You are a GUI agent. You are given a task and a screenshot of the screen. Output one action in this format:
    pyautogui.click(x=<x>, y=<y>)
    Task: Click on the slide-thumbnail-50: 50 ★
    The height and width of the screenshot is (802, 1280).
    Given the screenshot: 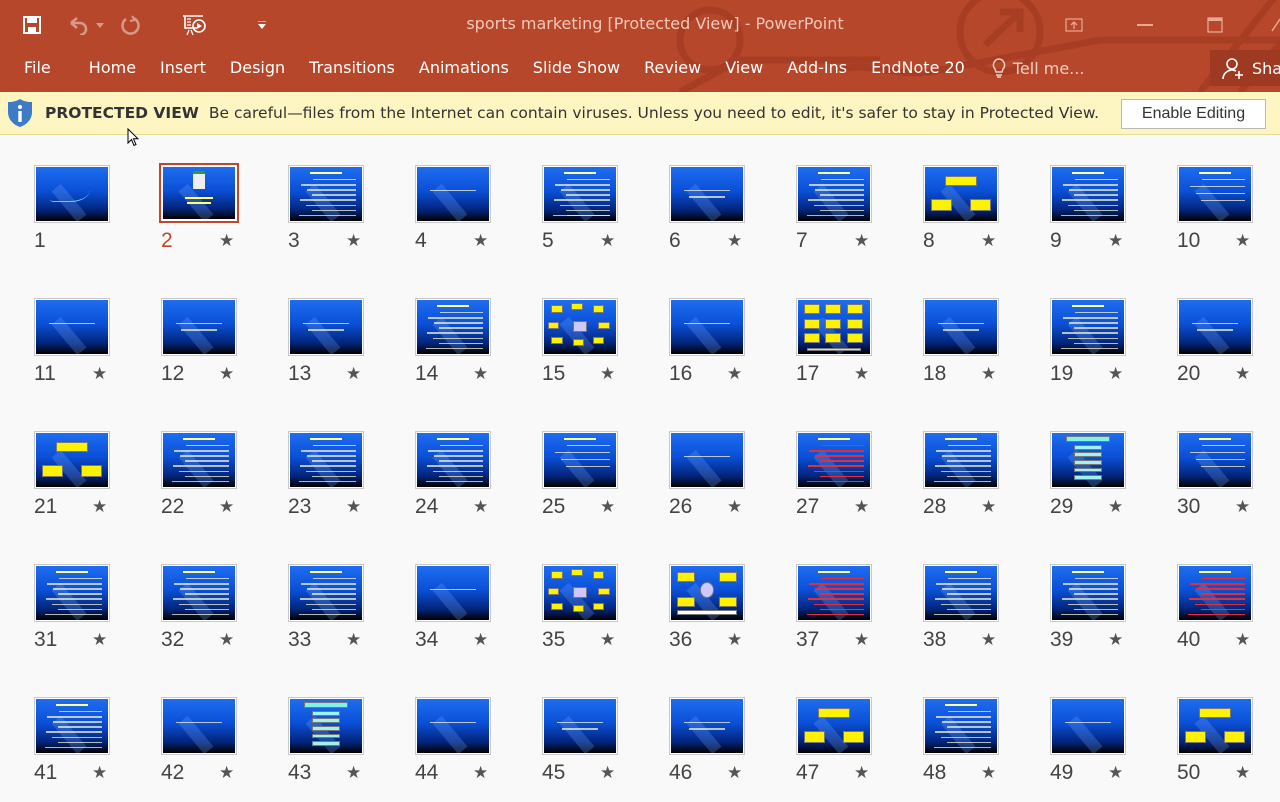 What is the action you would take?
    pyautogui.click(x=1227, y=749)
    